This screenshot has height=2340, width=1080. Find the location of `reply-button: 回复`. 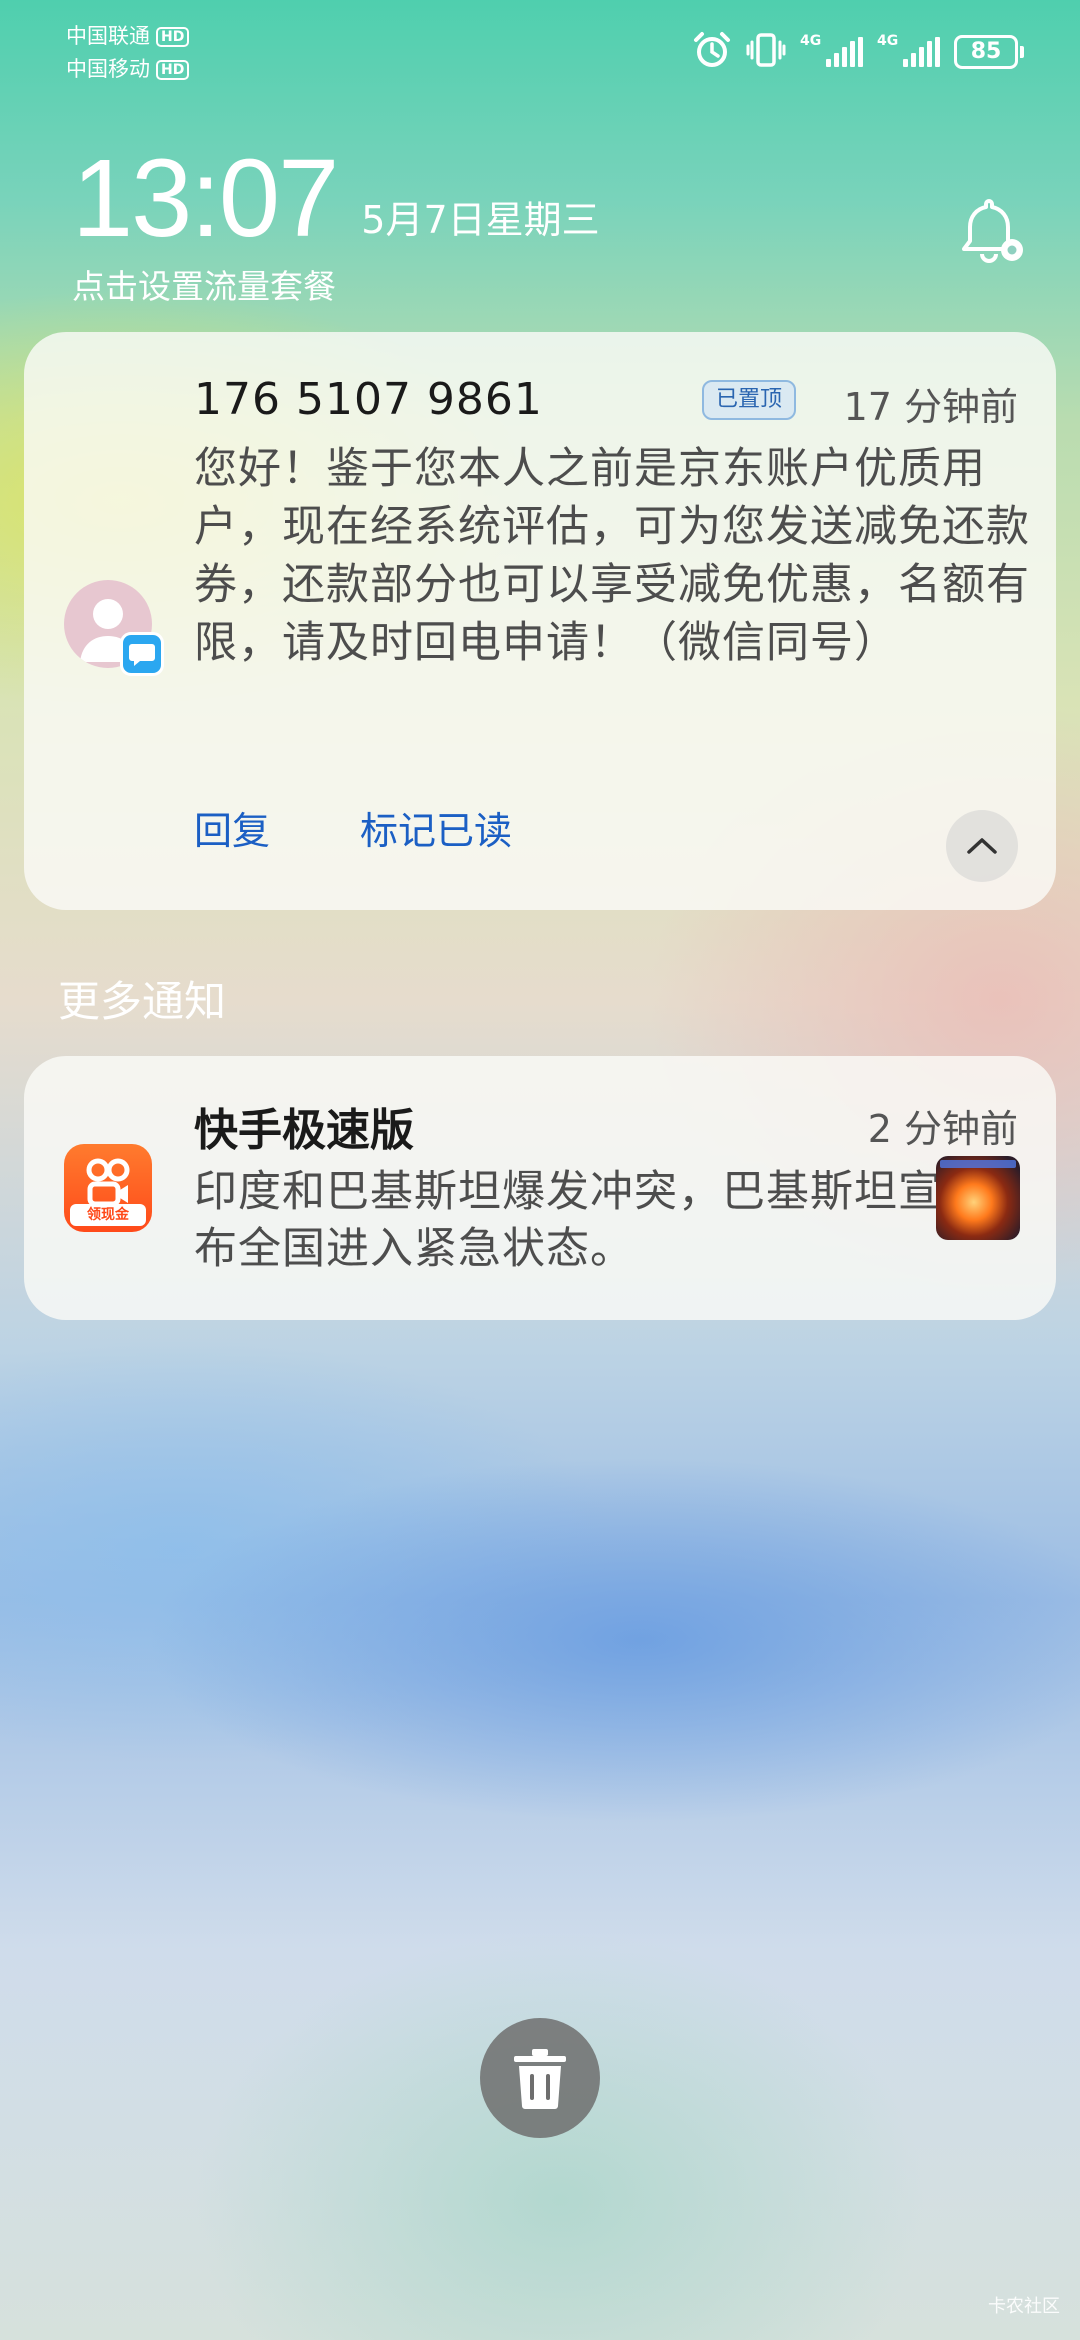

reply-button: 回复 is located at coordinates (232, 827).